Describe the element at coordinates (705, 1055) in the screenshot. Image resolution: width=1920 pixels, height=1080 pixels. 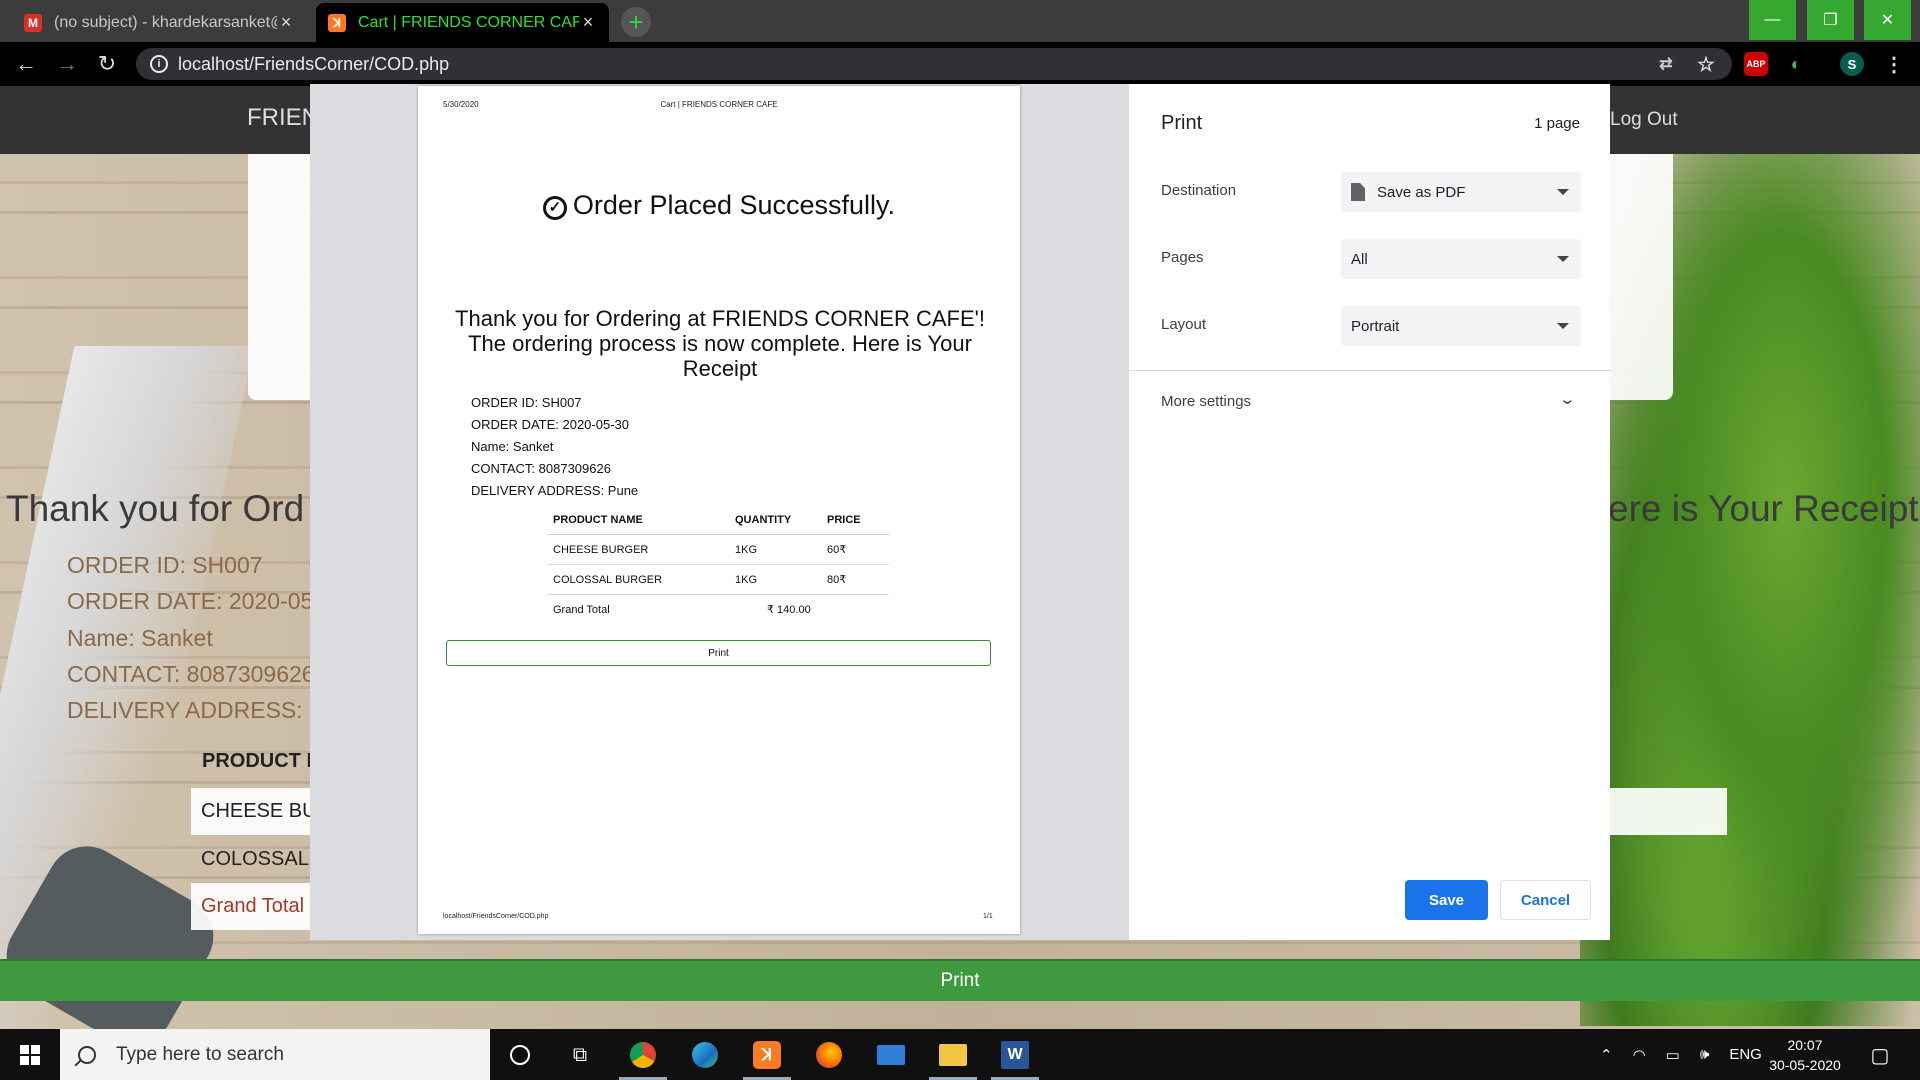
I see `edge-icon` at that location.